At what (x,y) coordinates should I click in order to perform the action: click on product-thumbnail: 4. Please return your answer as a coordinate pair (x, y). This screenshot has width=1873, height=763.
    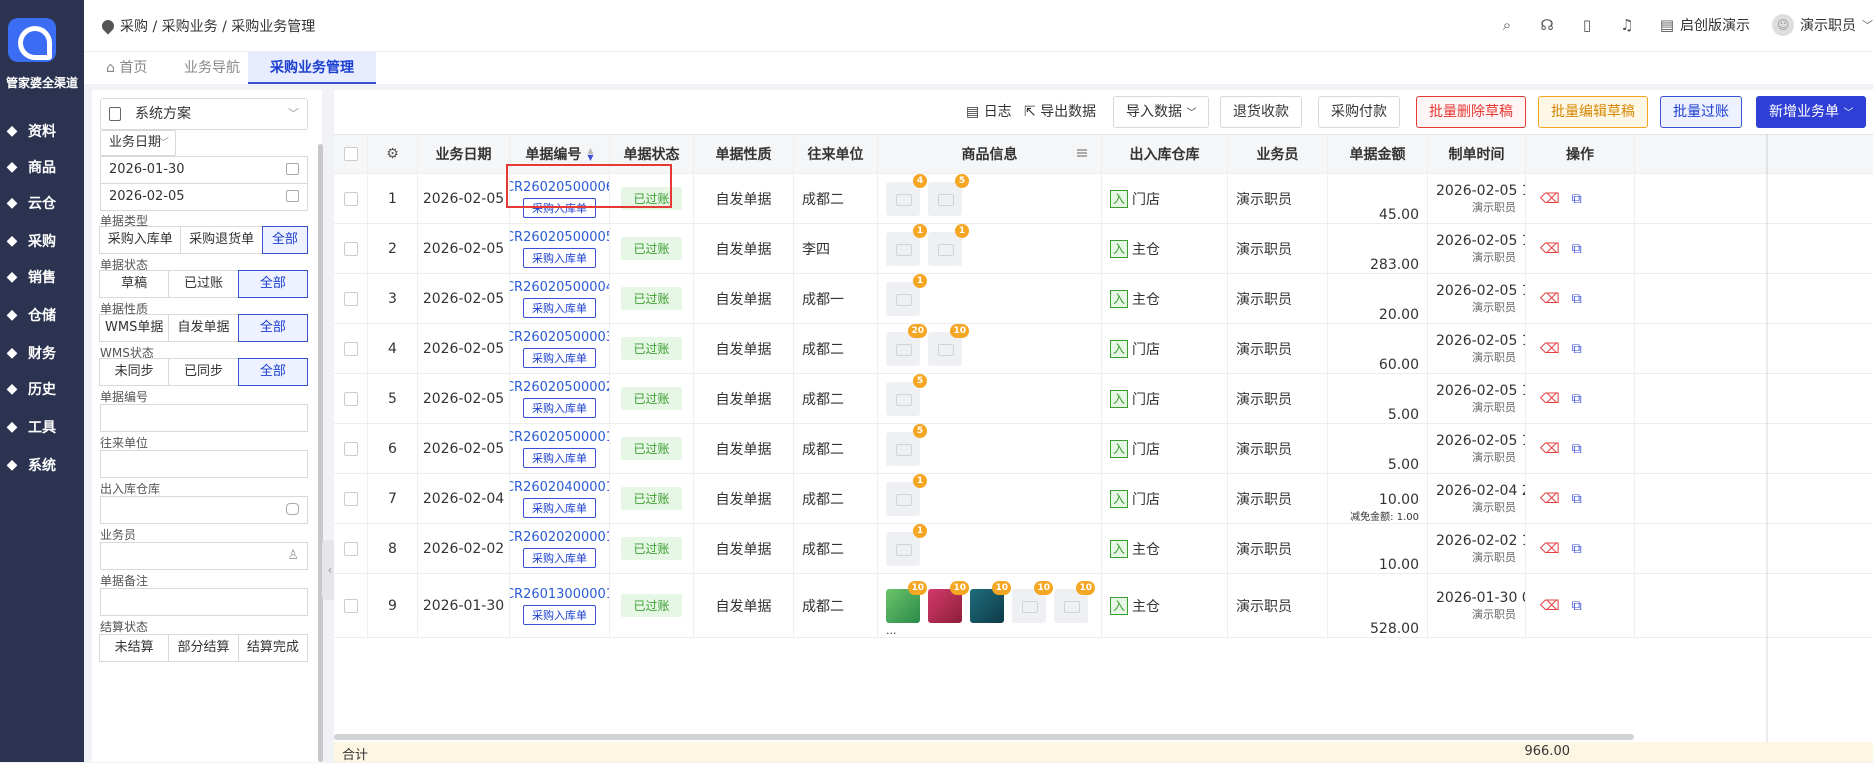
    Looking at the image, I should click on (906, 194).